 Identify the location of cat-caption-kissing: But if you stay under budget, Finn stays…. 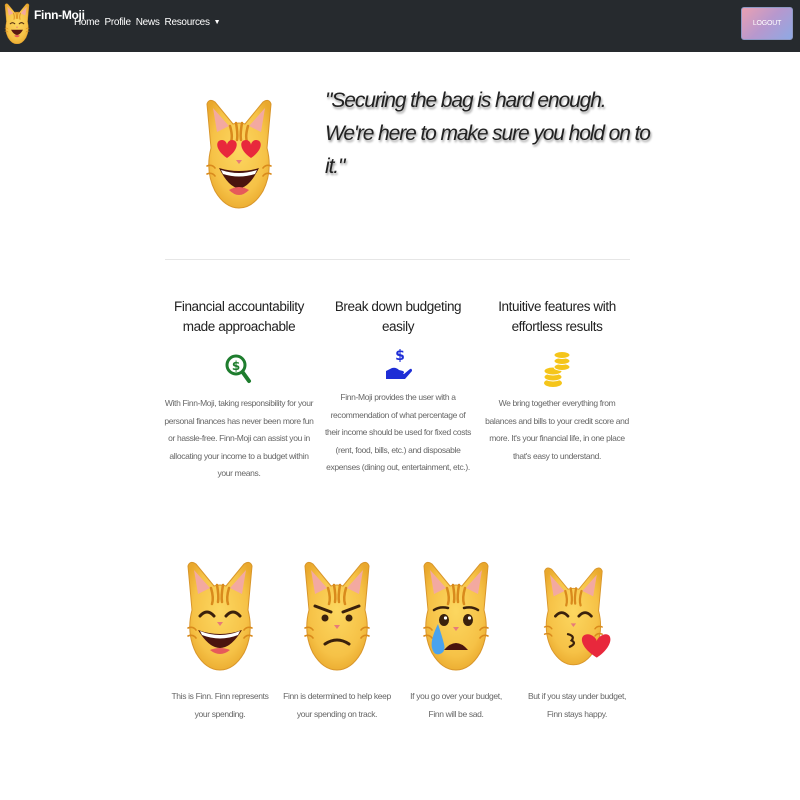
(577, 705).